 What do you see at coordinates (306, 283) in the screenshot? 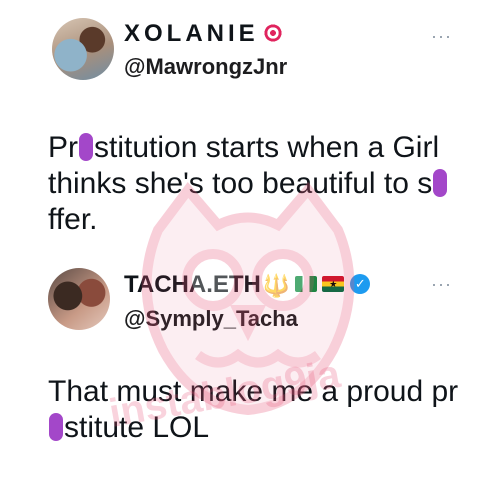
I see `nigeria-flag-icon` at bounding box center [306, 283].